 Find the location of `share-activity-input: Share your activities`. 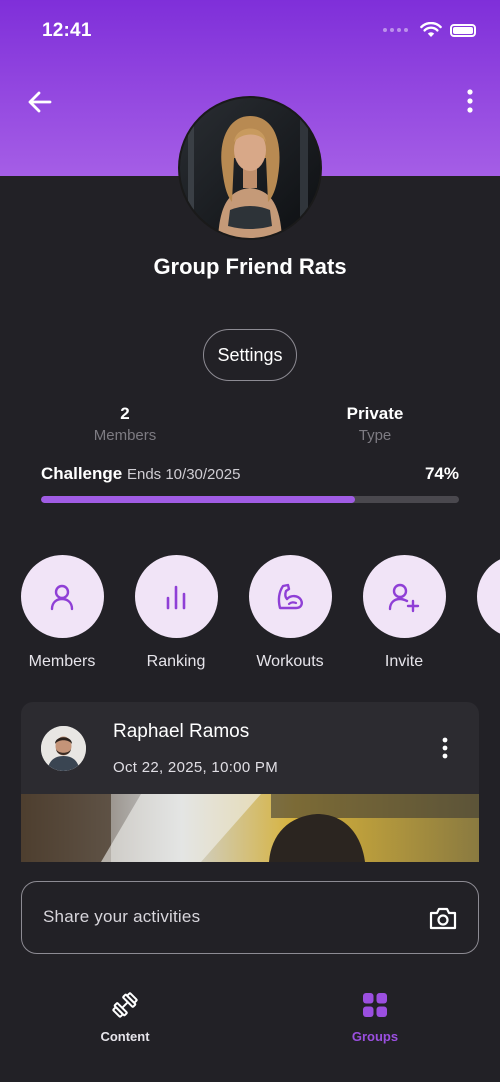

share-activity-input: Share your activities is located at coordinates (250, 917).